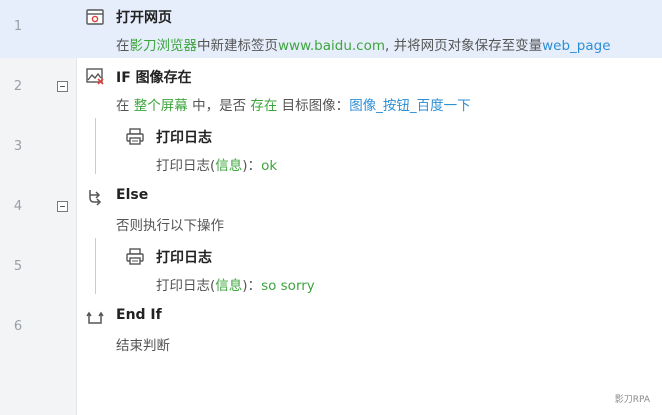  I want to click on step-title: End If, so click(139, 315).